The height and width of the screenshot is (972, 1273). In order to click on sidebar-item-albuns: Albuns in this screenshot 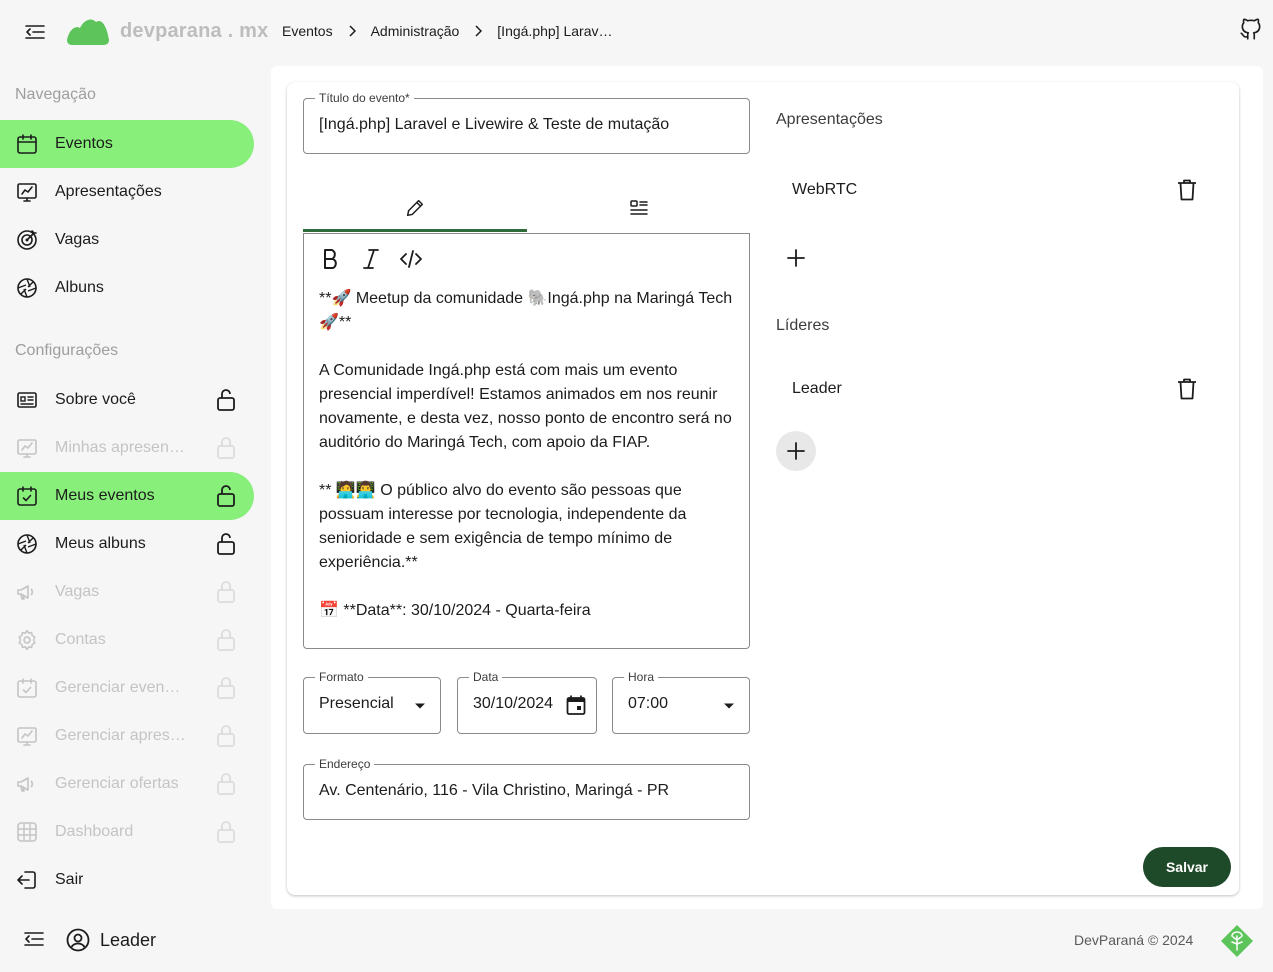, I will do `click(127, 288)`.